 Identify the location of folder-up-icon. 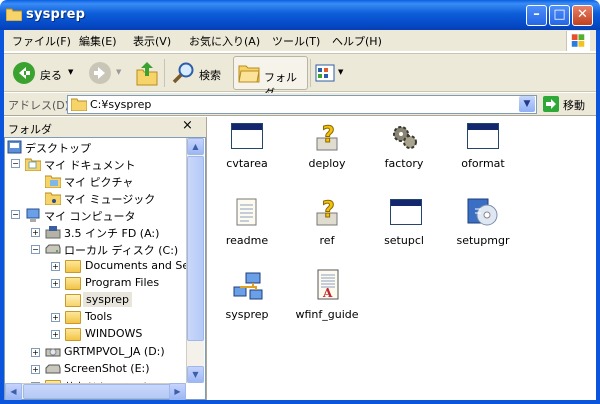
(147, 73).